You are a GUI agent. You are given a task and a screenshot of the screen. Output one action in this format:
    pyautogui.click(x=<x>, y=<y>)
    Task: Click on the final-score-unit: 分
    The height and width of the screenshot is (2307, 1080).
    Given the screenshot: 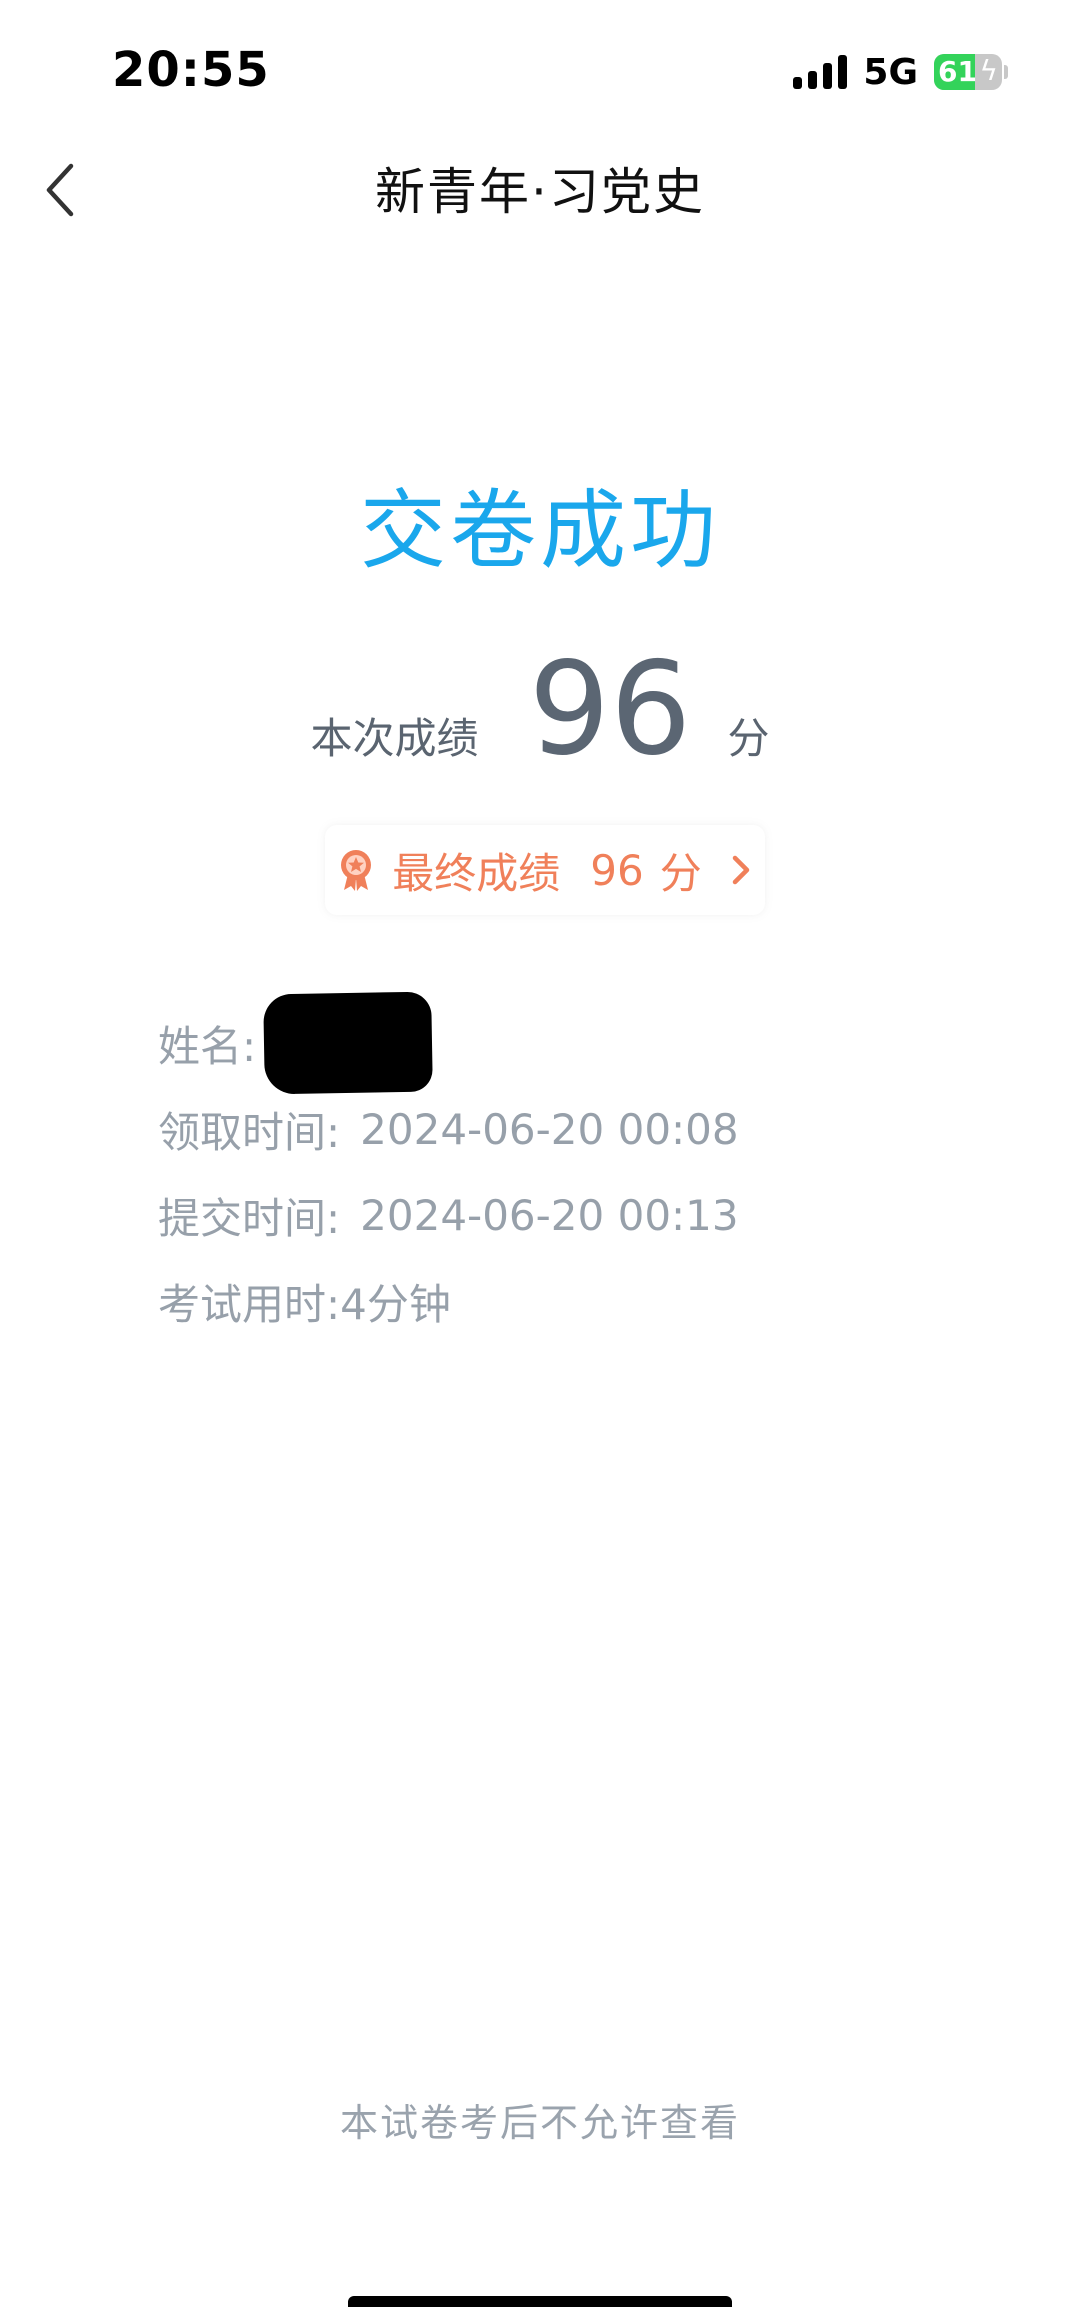 What is the action you would take?
    pyautogui.click(x=680, y=873)
    